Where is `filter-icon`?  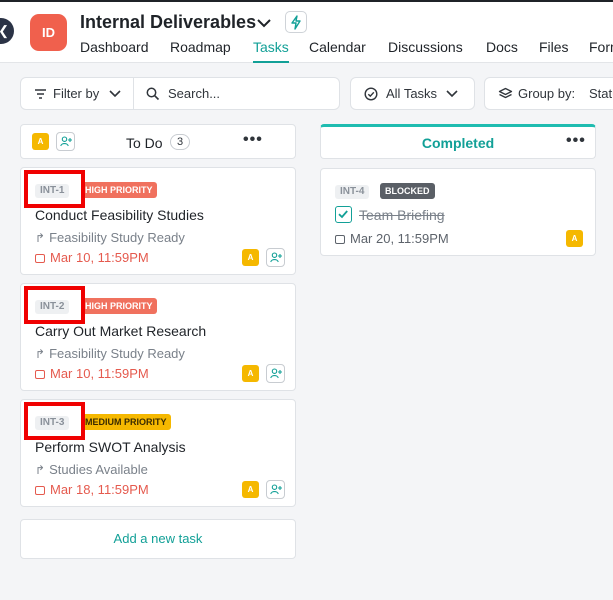 filter-icon is located at coordinates (40, 94).